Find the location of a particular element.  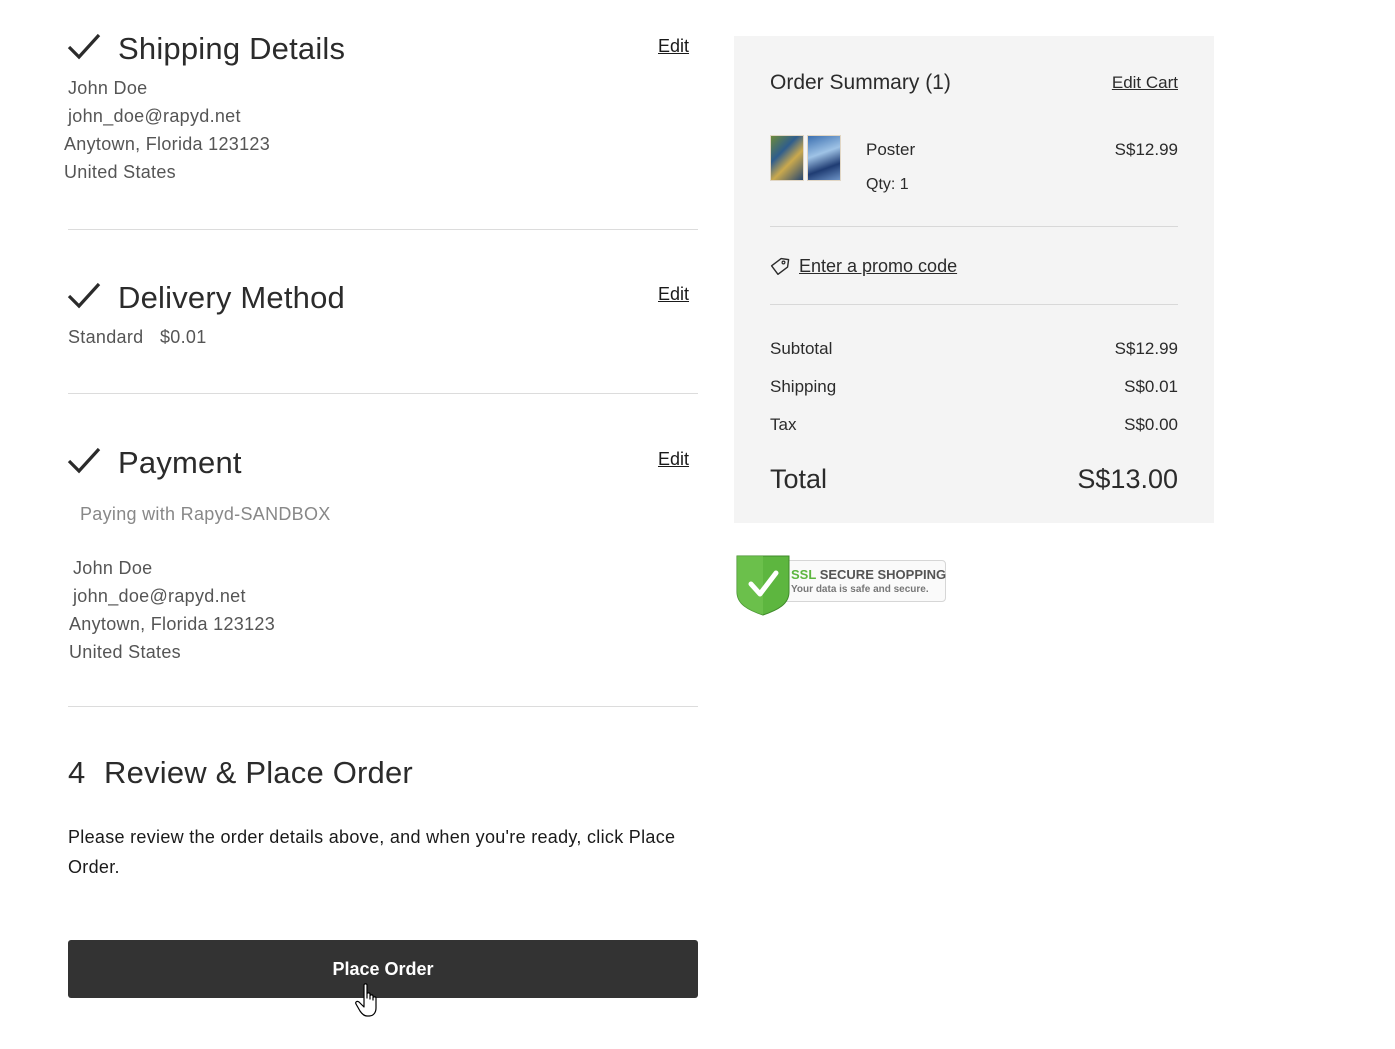

review-title: Review & Place Order is located at coordinates (258, 772).